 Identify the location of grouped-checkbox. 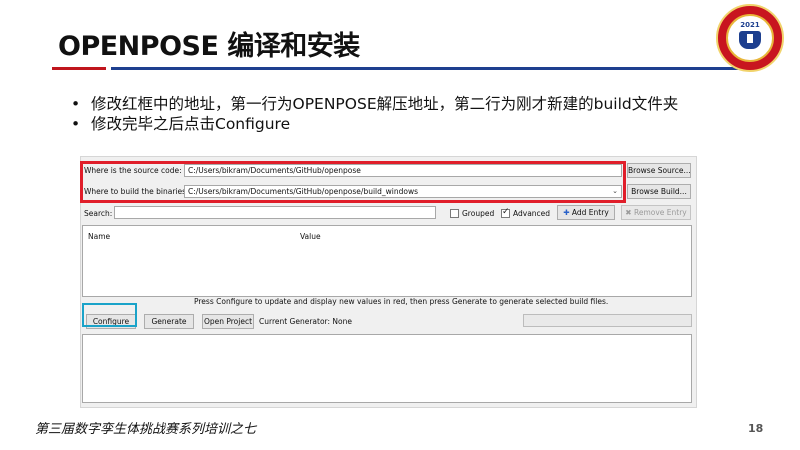
(454, 213).